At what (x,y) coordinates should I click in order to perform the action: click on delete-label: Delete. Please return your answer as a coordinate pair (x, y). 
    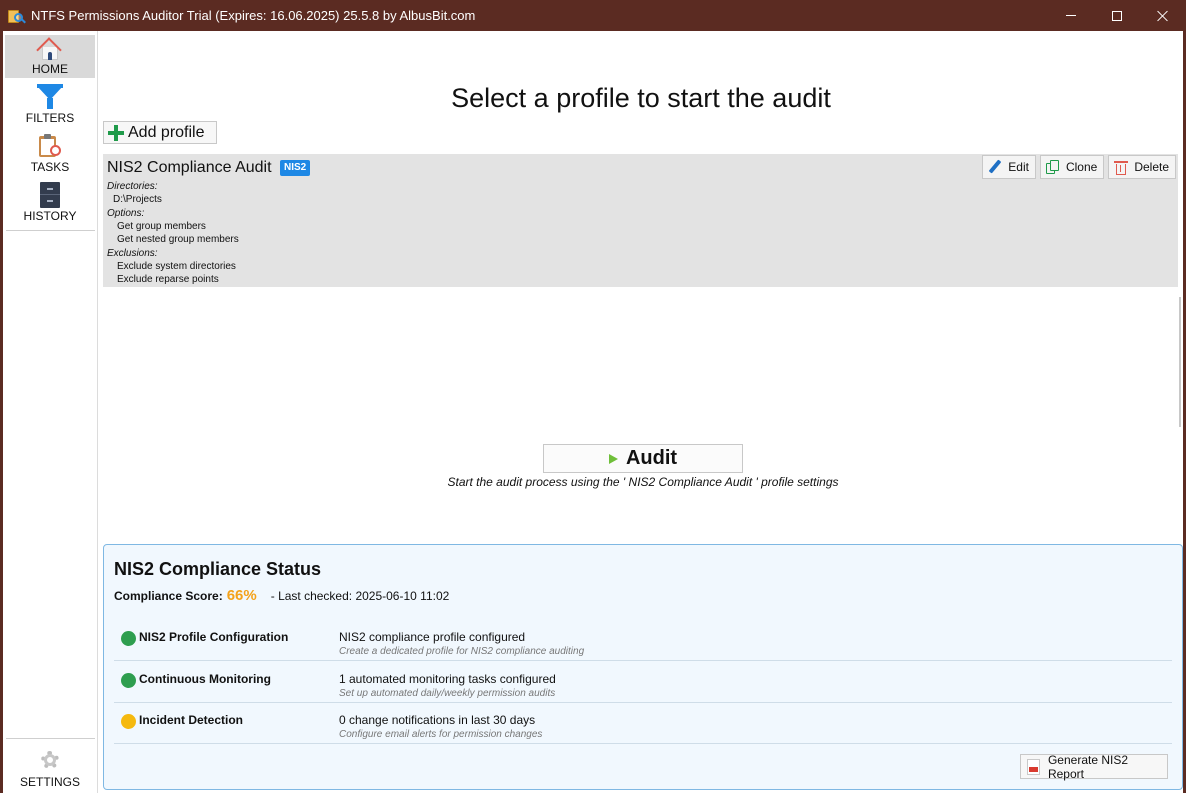
    Looking at the image, I should click on (1151, 167).